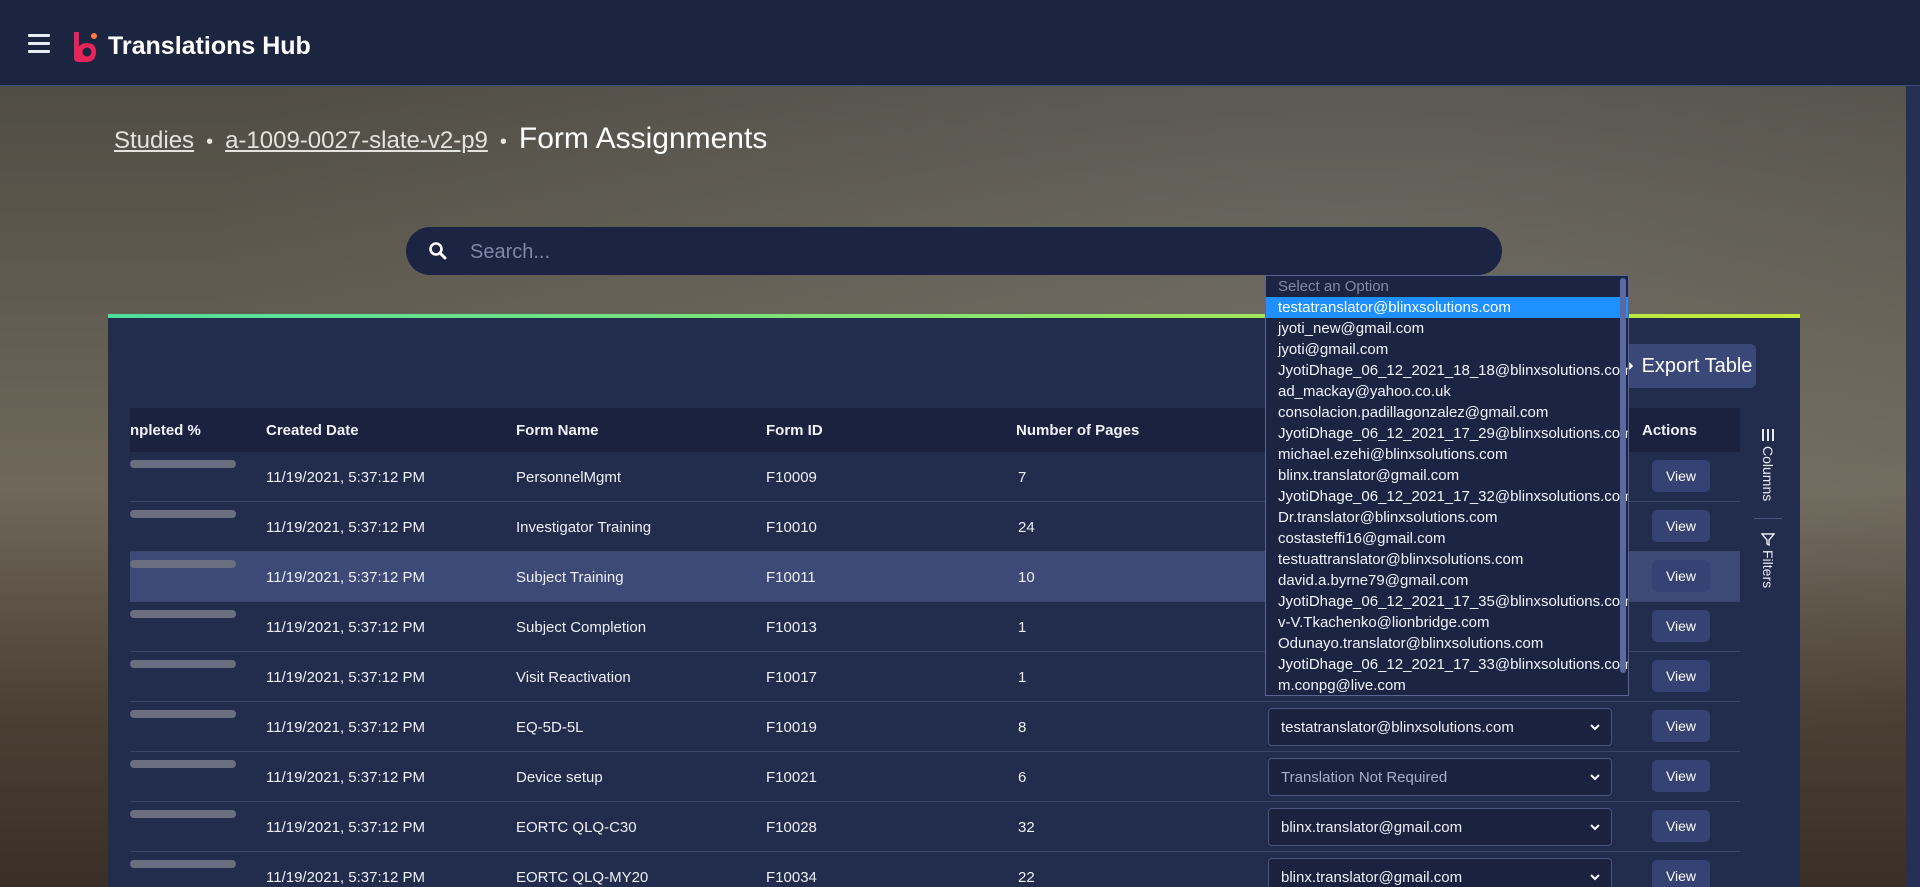 The width and height of the screenshot is (1920, 887). Describe the element at coordinates (1447, 538) in the screenshot. I see `assignee-option: costasteffi16@gmail.com` at that location.